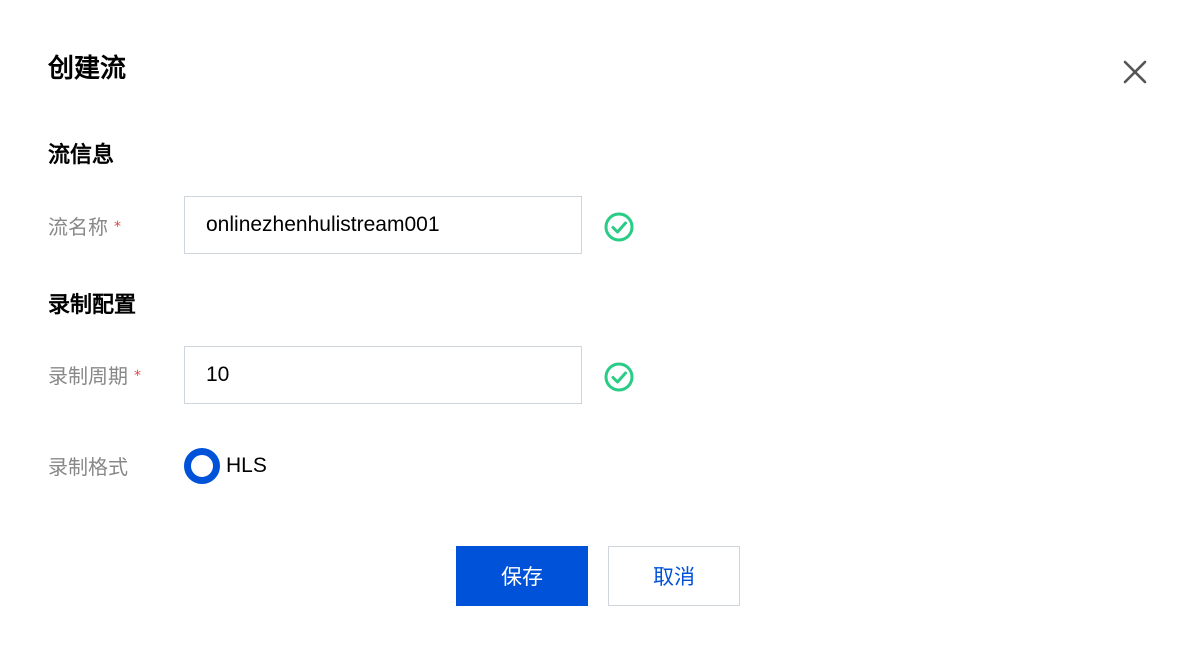  What do you see at coordinates (87, 69) in the screenshot?
I see `dialog-title: 创建流` at bounding box center [87, 69].